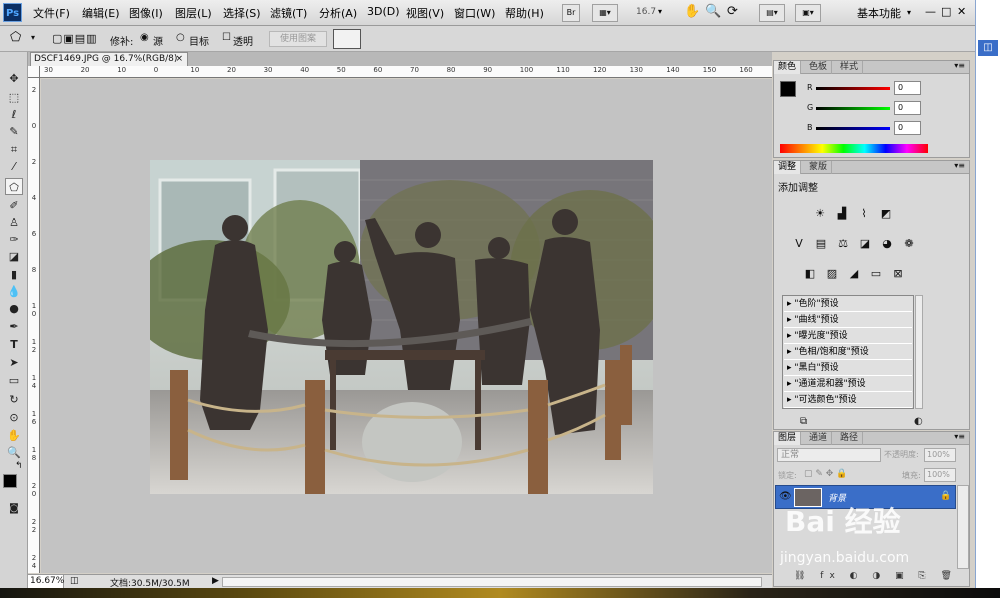 The width and height of the screenshot is (1000, 598). Describe the element at coordinates (14, 205) in the screenshot. I see `brush-tool-icon: ✐` at that location.